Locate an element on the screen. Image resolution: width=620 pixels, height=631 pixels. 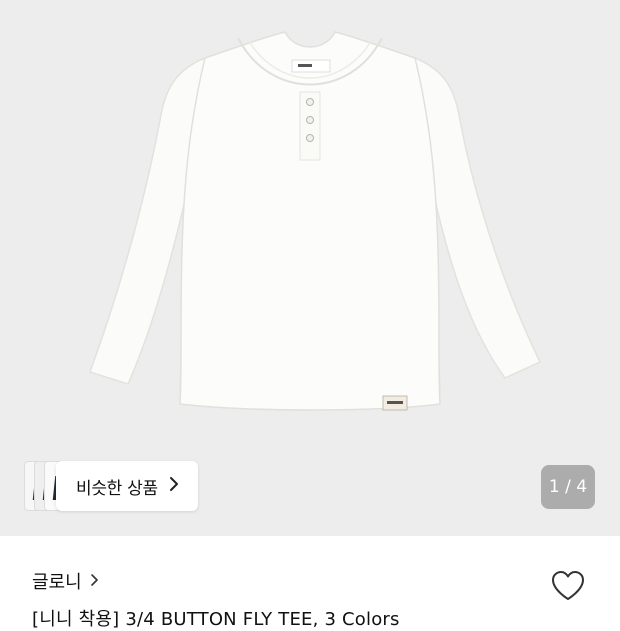
image-page-indicator: 1 / 4 is located at coordinates (568, 487).